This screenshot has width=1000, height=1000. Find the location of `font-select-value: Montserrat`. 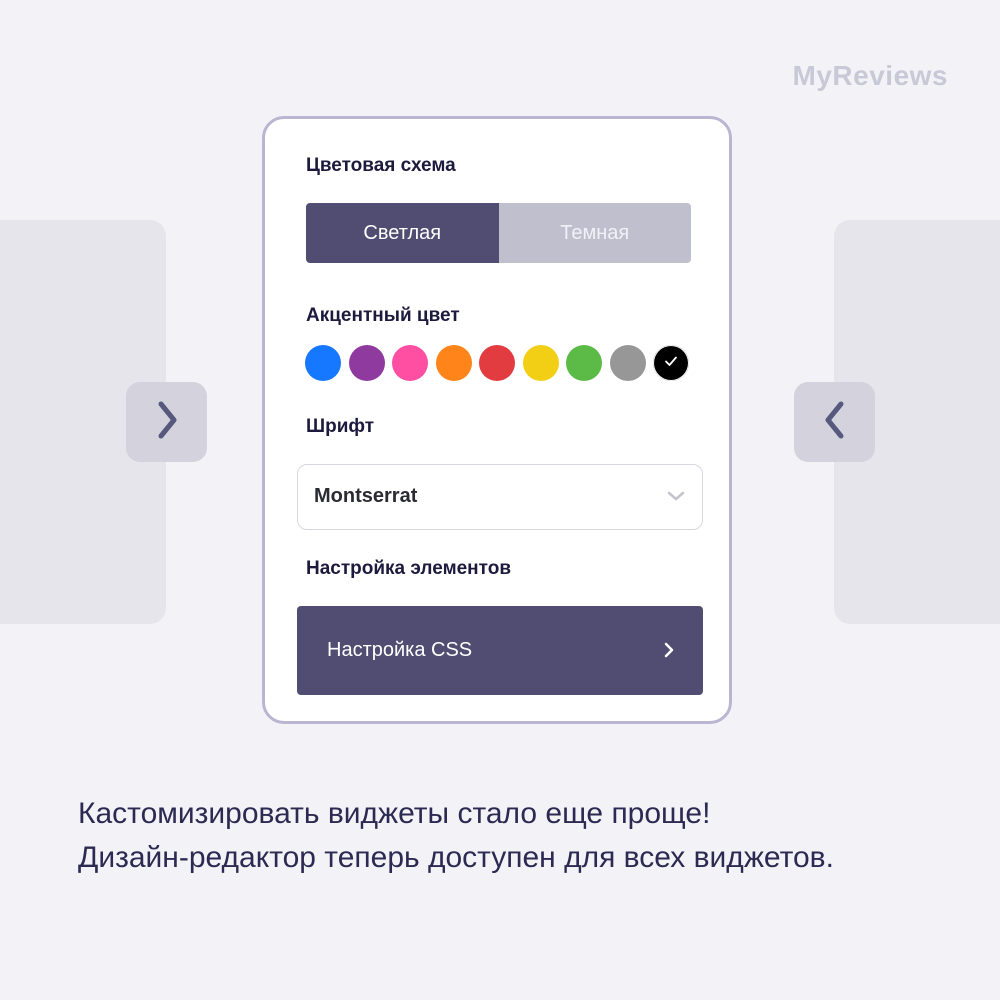

font-select-value: Montserrat is located at coordinates (366, 496).